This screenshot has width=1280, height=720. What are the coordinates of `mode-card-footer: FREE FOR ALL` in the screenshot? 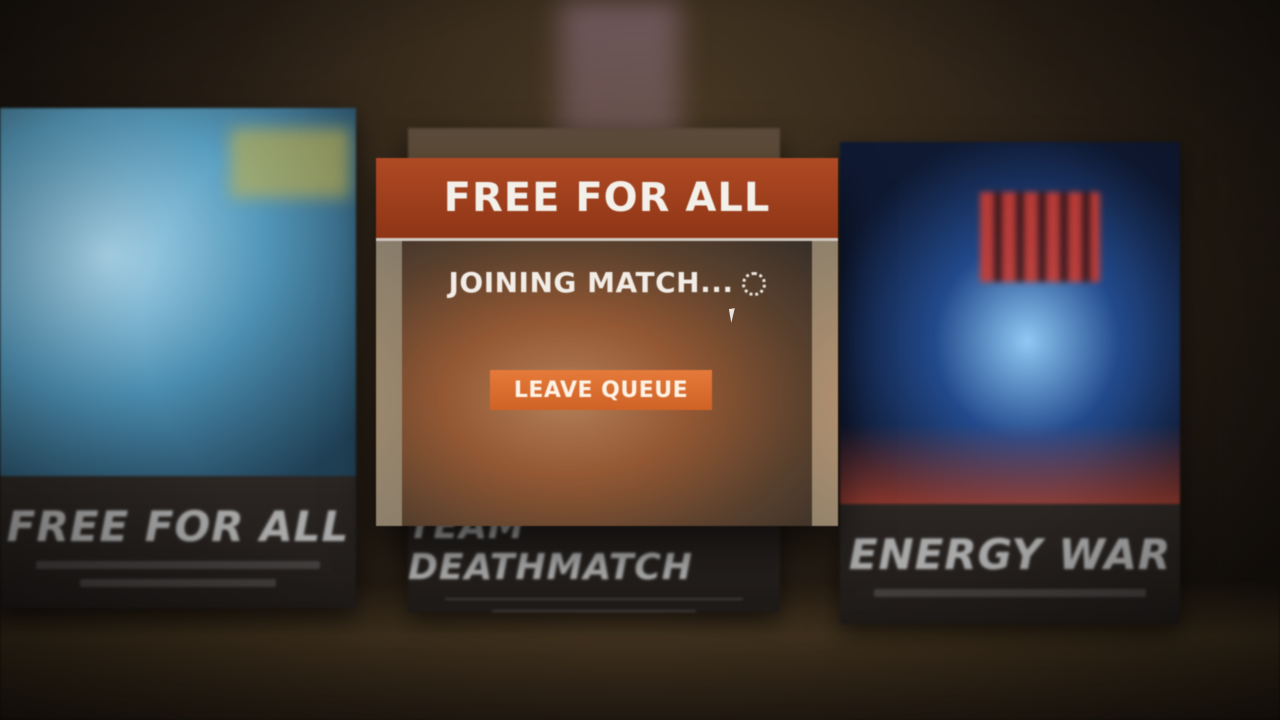 It's located at (178, 542).